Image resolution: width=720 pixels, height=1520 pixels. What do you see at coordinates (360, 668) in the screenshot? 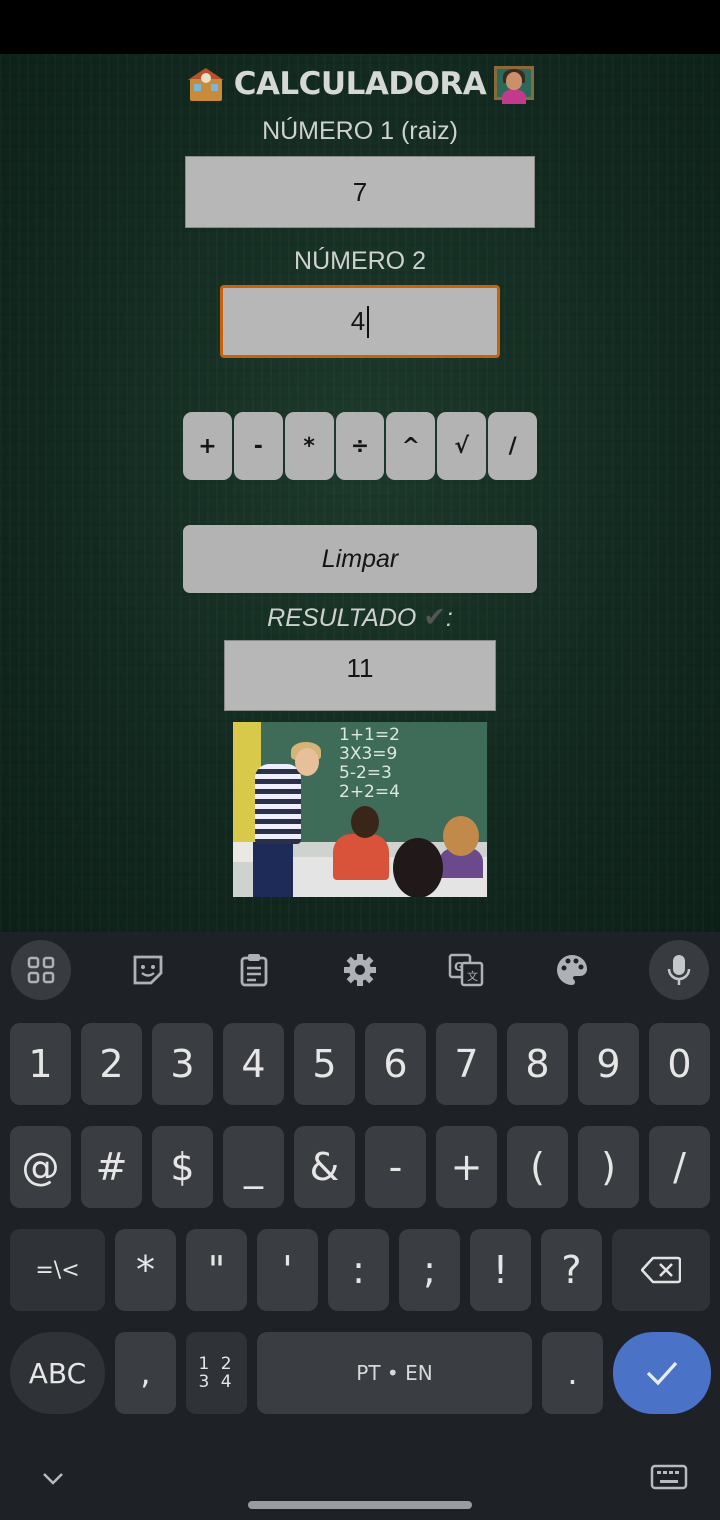
I see `result-value: 11` at bounding box center [360, 668].